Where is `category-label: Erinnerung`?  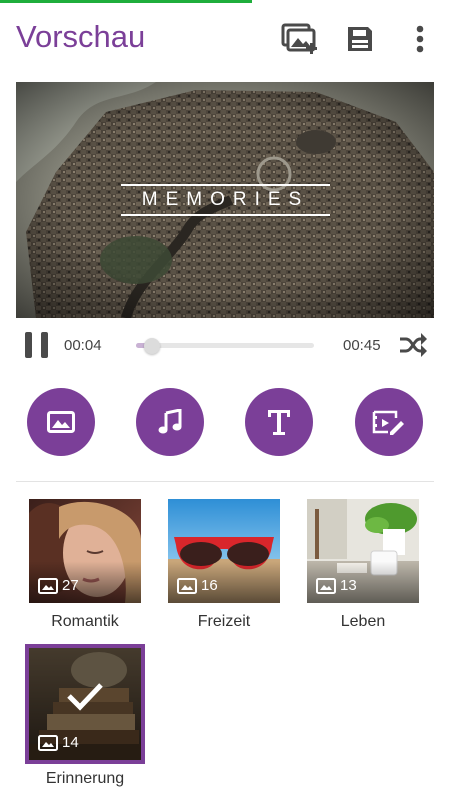
category-label: Erinnerung is located at coordinates (85, 778).